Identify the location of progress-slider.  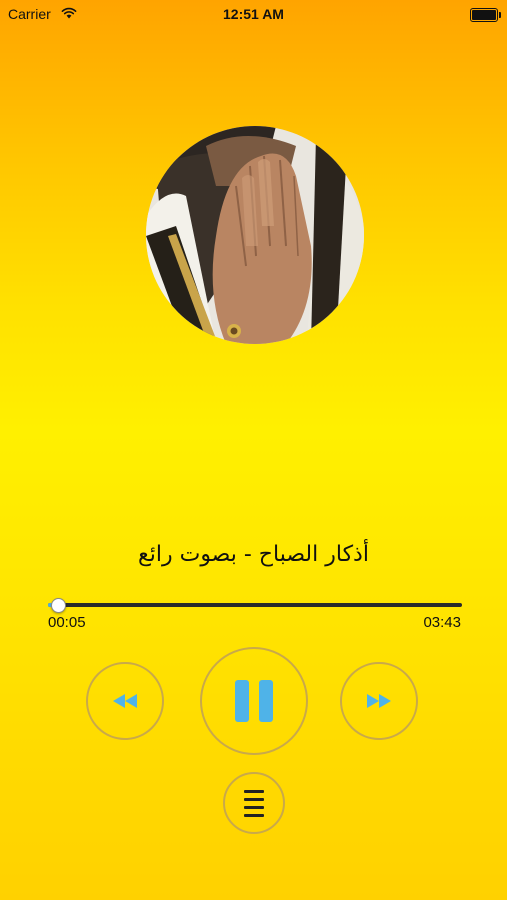
(255, 605).